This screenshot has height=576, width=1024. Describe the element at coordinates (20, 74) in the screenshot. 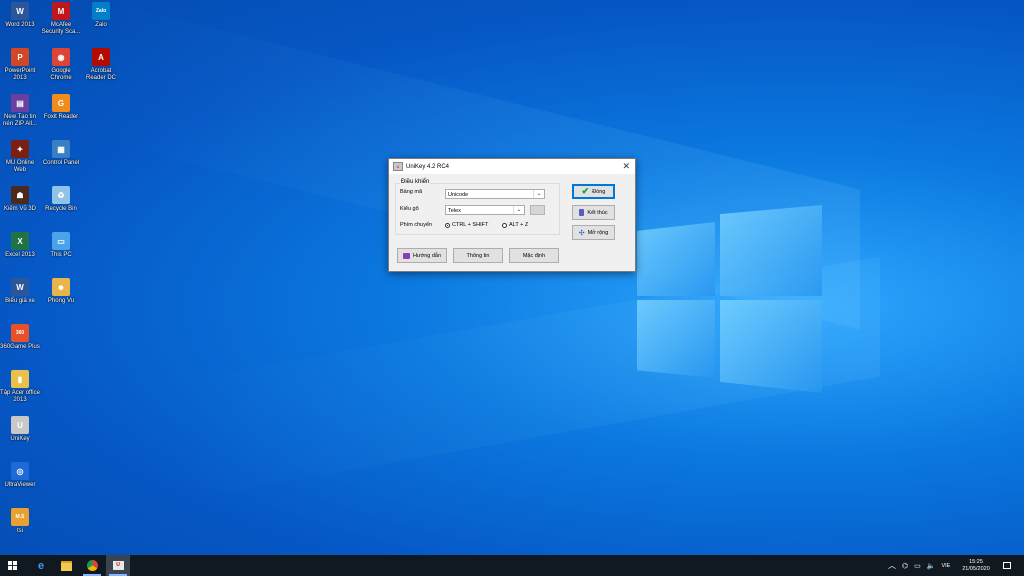

I see `desktop-icon-label: PowerPoint 2013` at that location.